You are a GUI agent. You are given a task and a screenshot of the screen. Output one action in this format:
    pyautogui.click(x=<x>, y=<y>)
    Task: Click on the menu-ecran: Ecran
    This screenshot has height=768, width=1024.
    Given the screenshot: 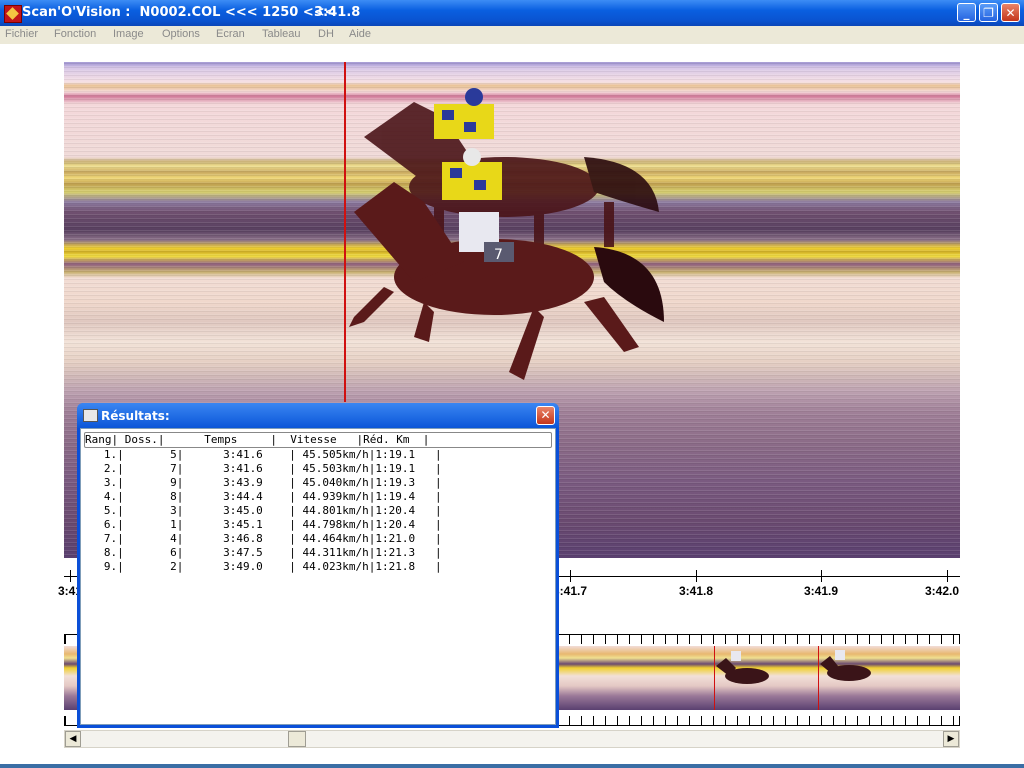 What is the action you would take?
    pyautogui.click(x=230, y=34)
    